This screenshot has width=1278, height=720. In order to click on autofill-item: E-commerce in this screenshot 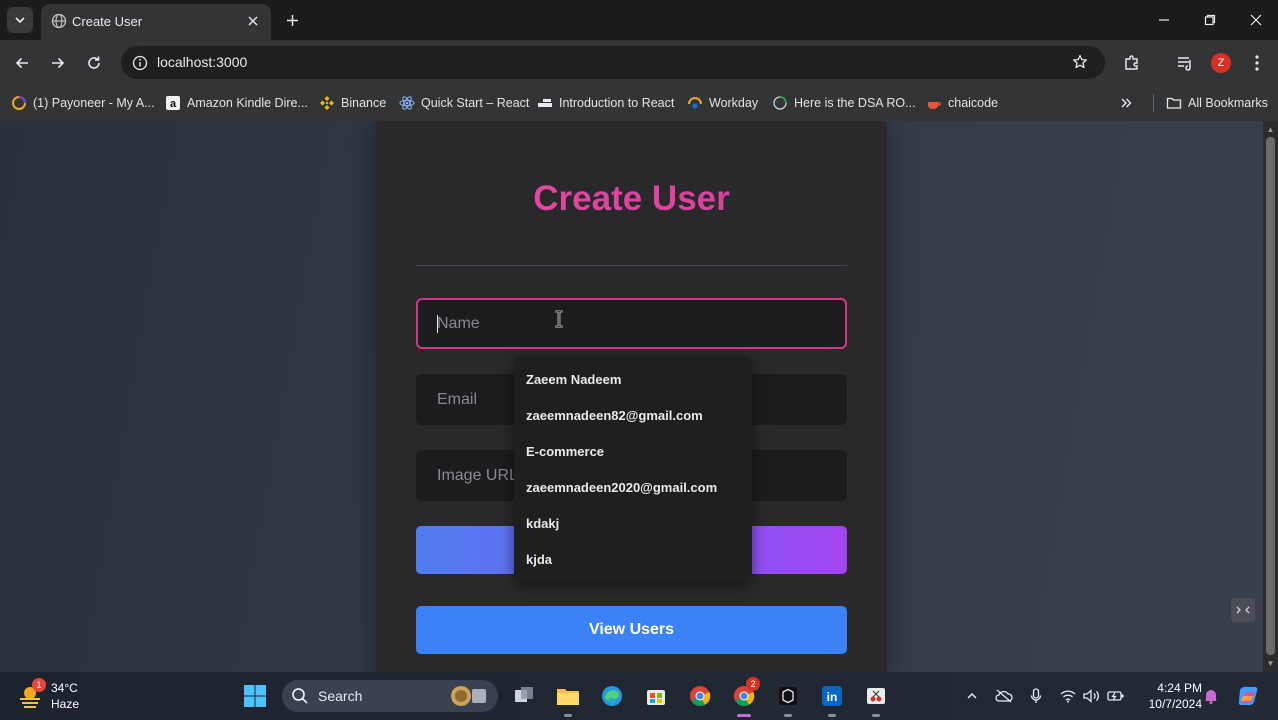, I will do `click(633, 452)`.